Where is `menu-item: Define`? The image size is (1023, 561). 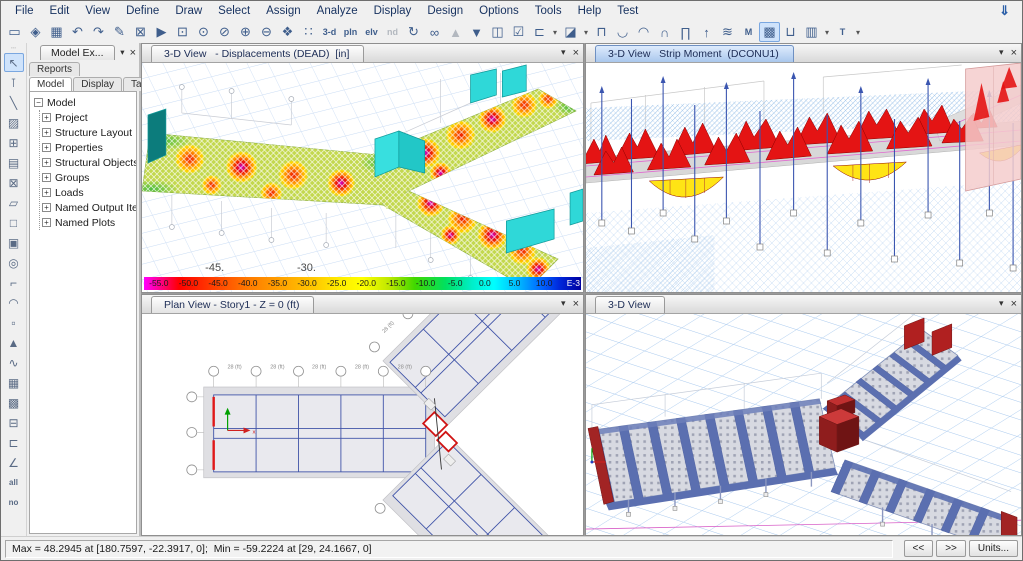
menu-item: Define is located at coordinates (142, 11).